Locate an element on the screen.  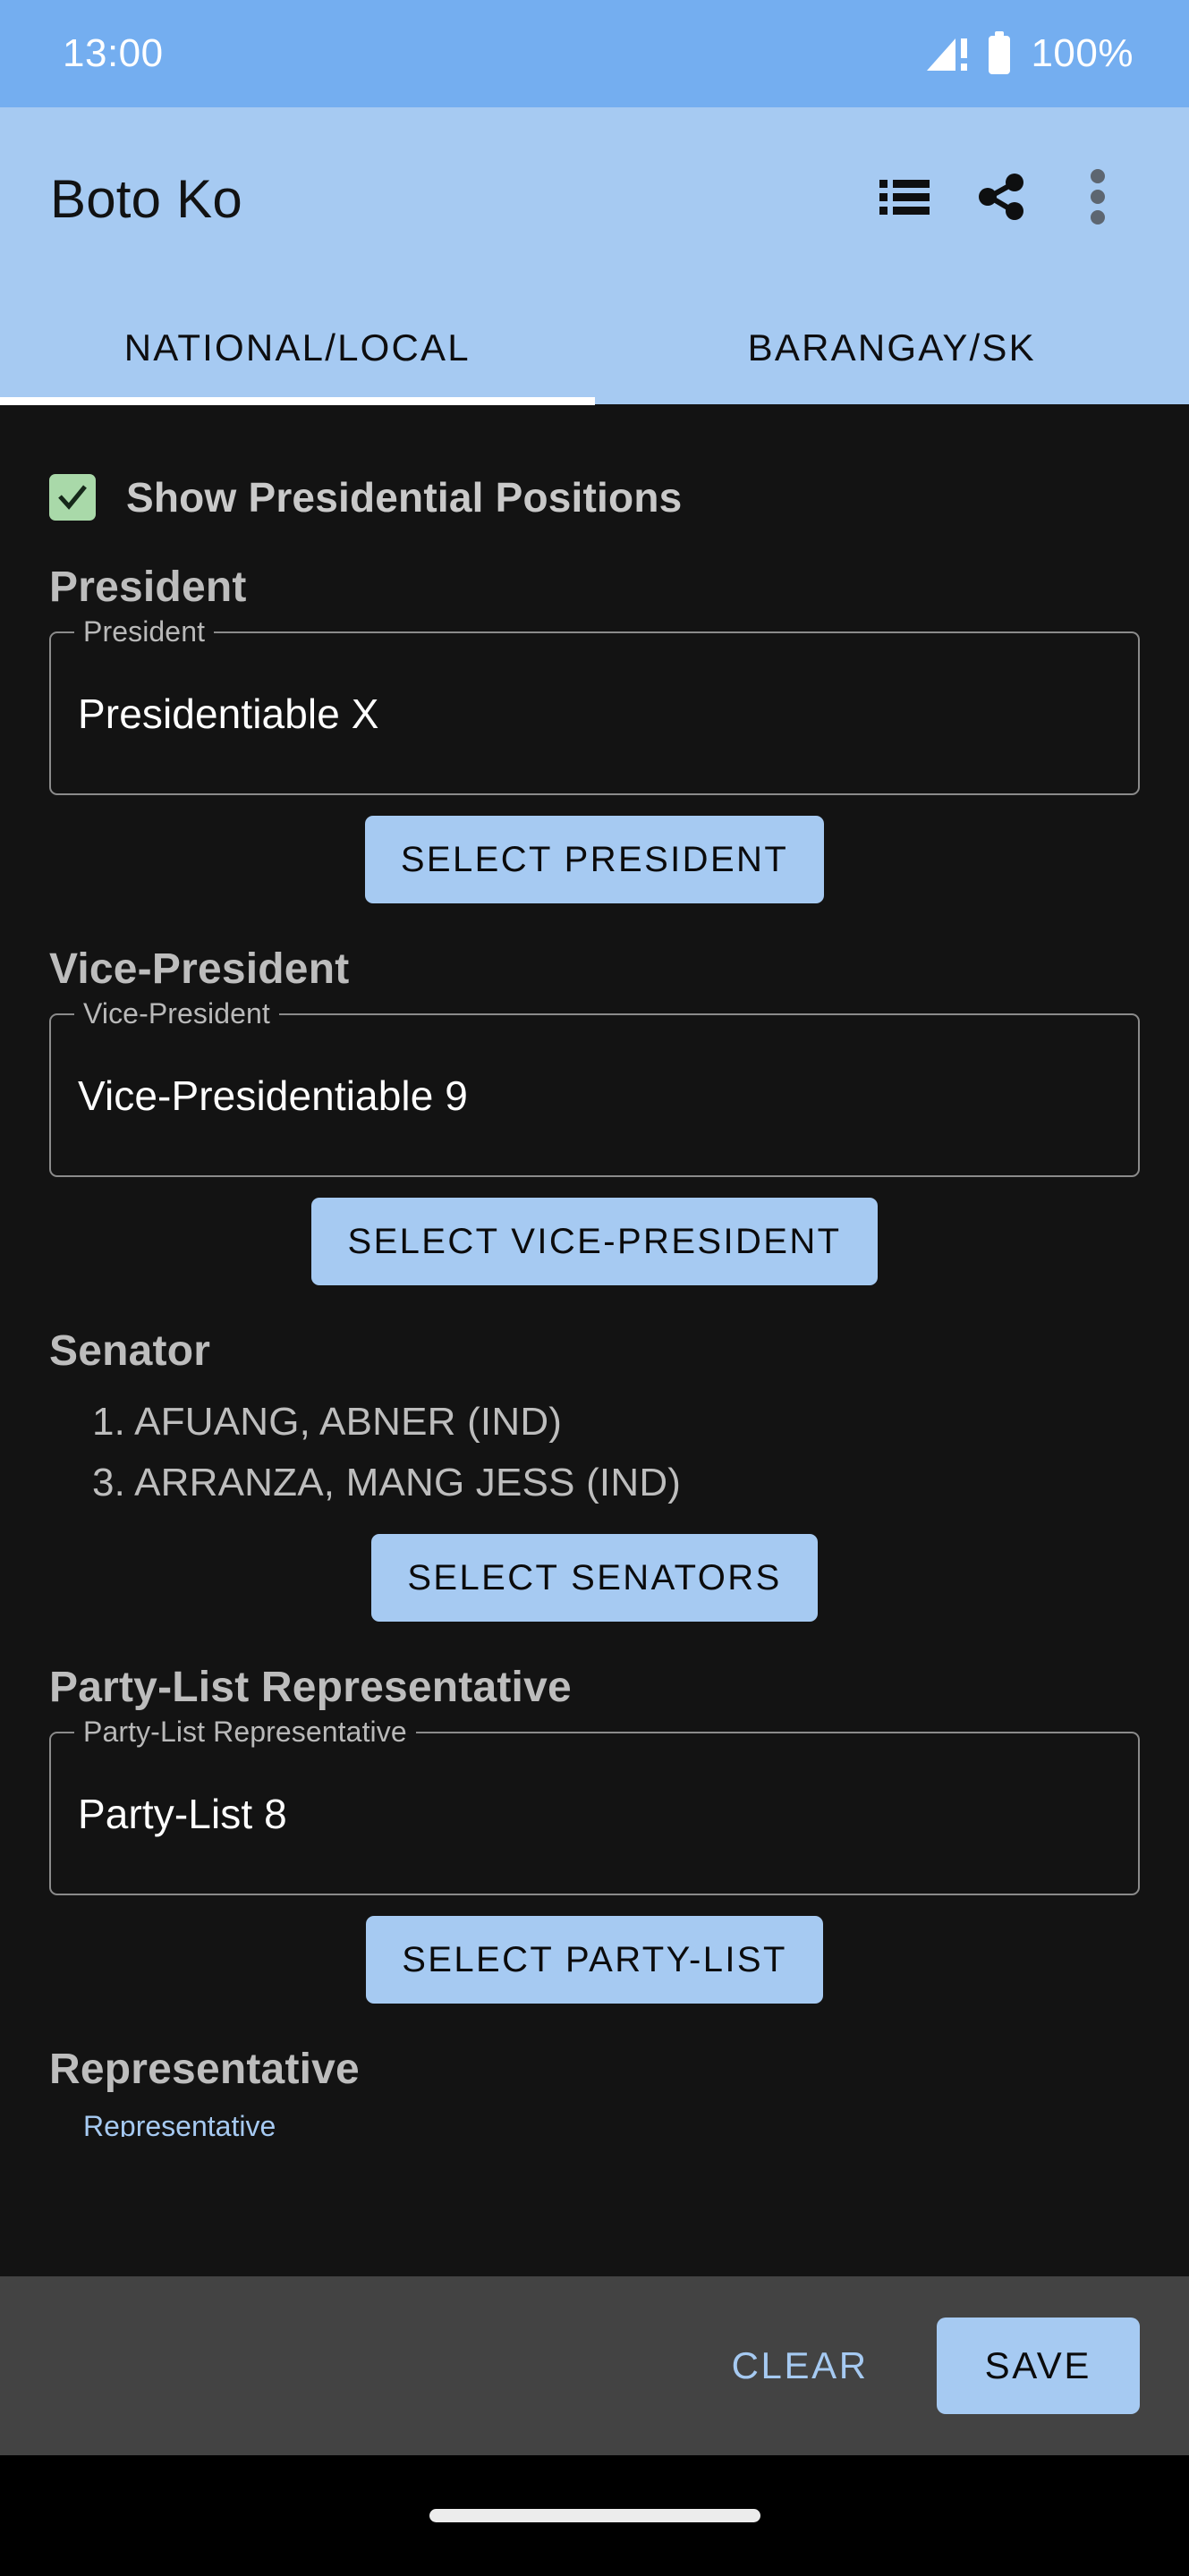
section-heading-senator: Senator is located at coordinates (130, 1351).